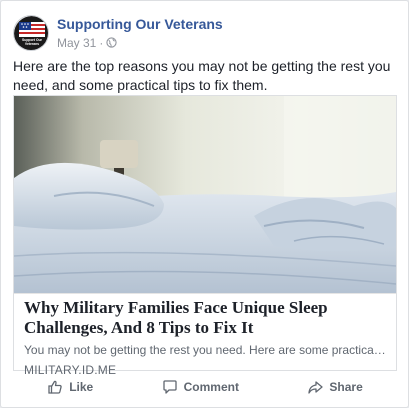 The image size is (409, 408). What do you see at coordinates (81, 387) in the screenshot?
I see `like-label: Like` at bounding box center [81, 387].